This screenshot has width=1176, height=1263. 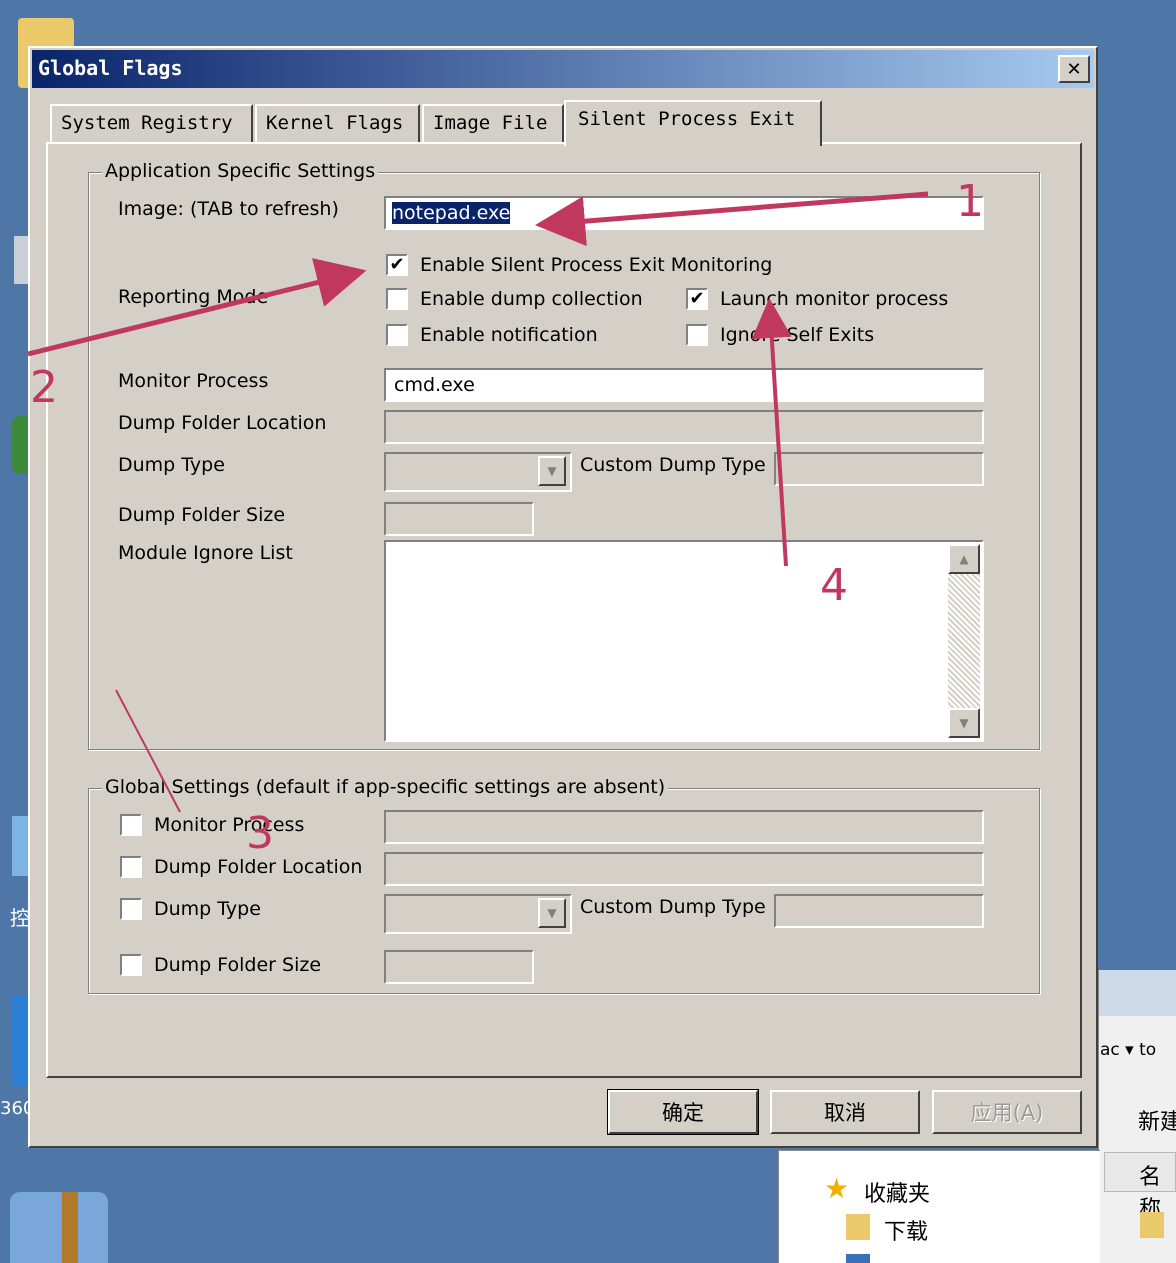 What do you see at coordinates (834, 585) in the screenshot?
I see `annotation-number-4: 4` at bounding box center [834, 585].